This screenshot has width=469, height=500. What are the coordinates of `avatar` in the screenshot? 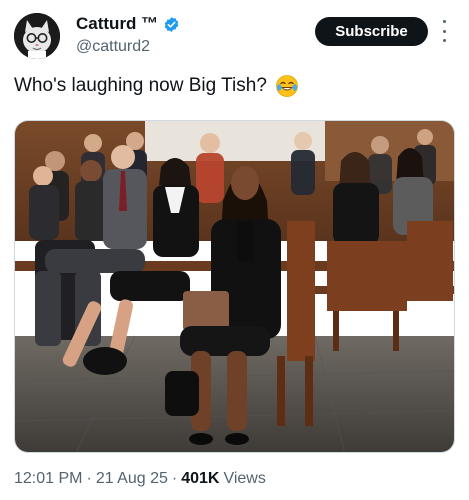 It's located at (37, 36).